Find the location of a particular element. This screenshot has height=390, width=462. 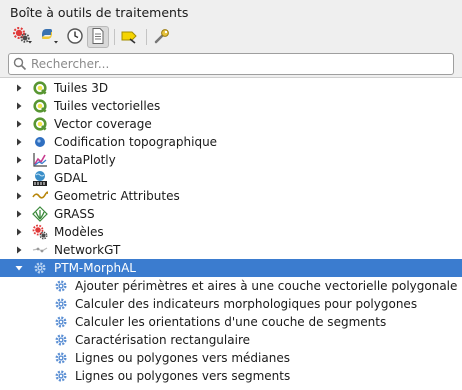

tree-item-label: Geometric Attributes is located at coordinates (117, 196).